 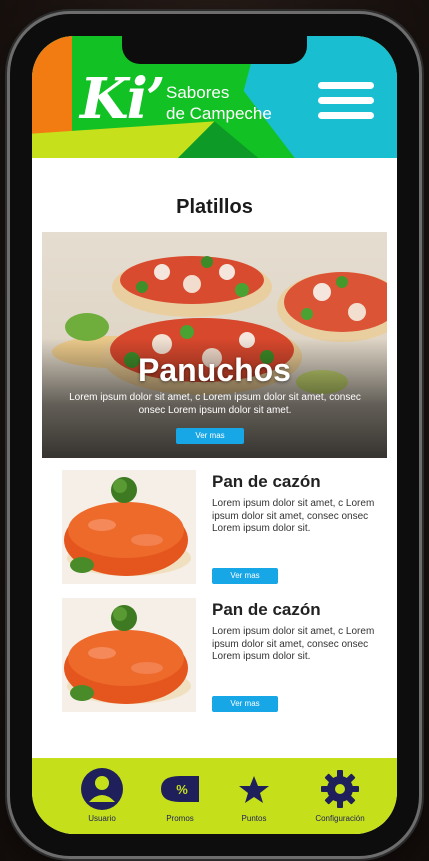 What do you see at coordinates (254, 789) in the screenshot?
I see `star-icon` at bounding box center [254, 789].